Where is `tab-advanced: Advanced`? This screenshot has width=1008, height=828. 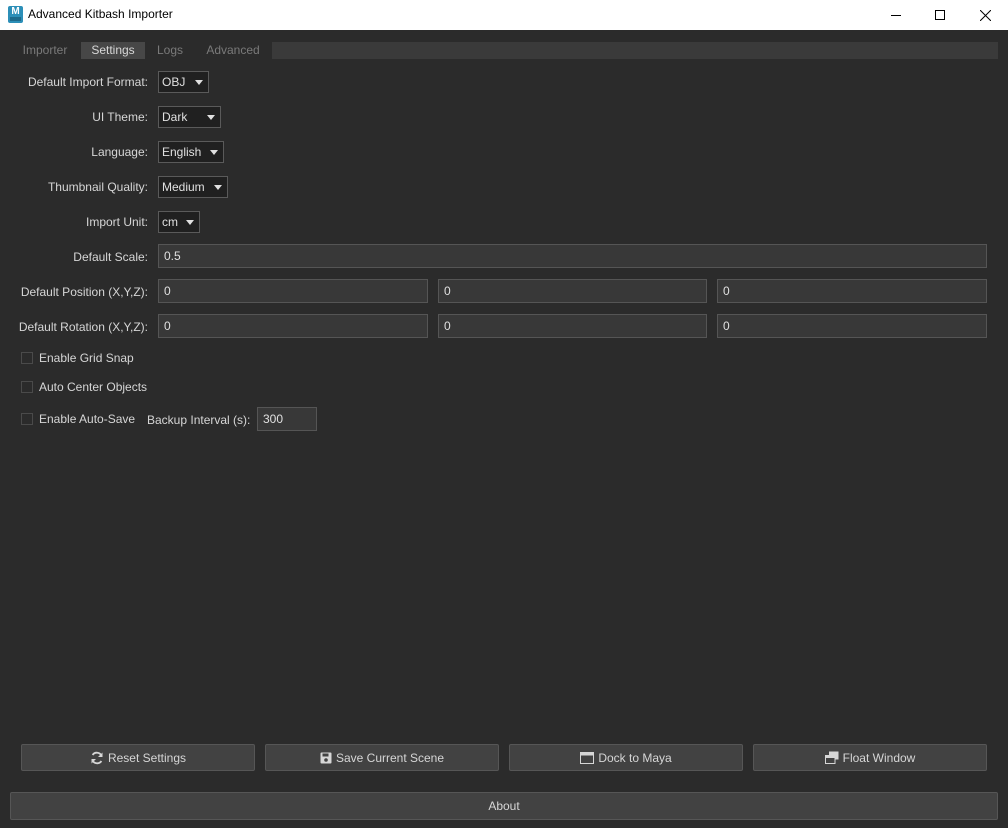 tab-advanced: Advanced is located at coordinates (233, 50).